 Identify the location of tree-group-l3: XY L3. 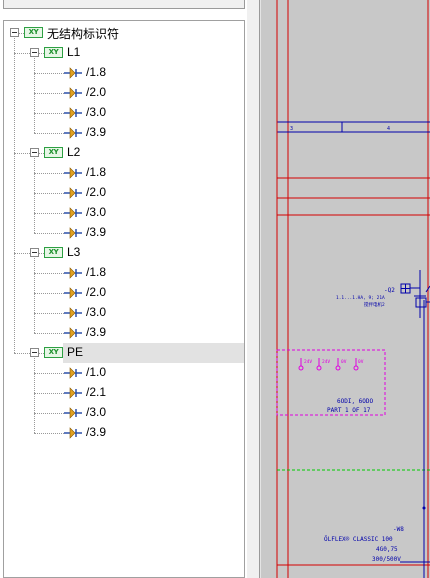
(124, 253).